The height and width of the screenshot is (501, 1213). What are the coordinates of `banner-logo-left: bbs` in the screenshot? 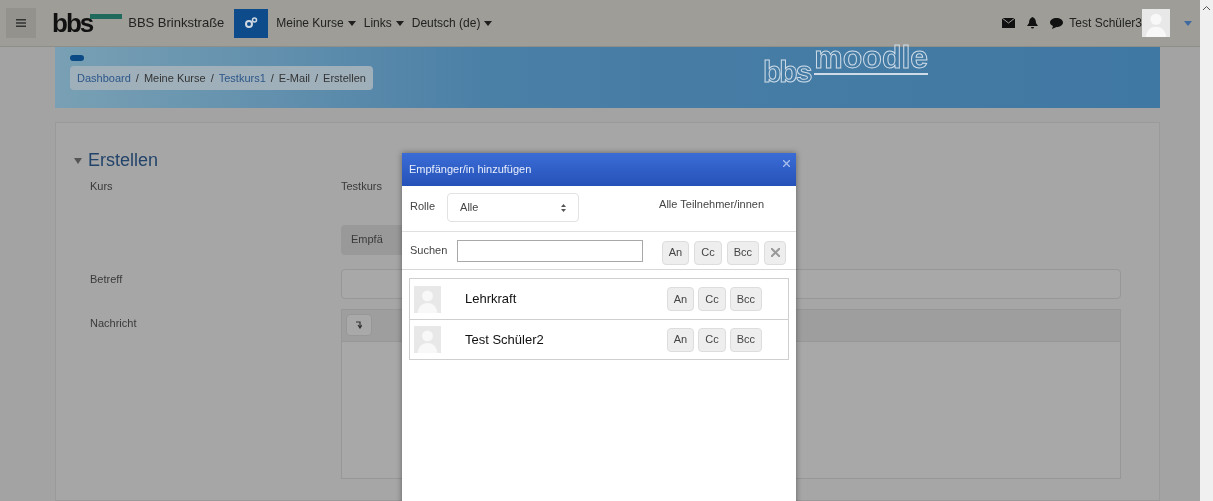 It's located at (787, 72).